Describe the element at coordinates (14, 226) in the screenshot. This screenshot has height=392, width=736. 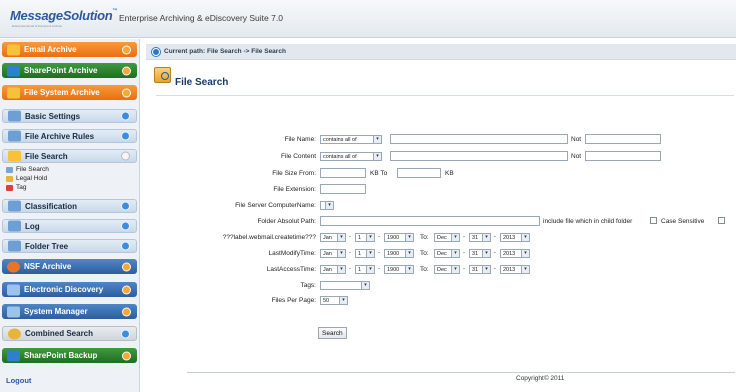
I see `log-icon` at that location.